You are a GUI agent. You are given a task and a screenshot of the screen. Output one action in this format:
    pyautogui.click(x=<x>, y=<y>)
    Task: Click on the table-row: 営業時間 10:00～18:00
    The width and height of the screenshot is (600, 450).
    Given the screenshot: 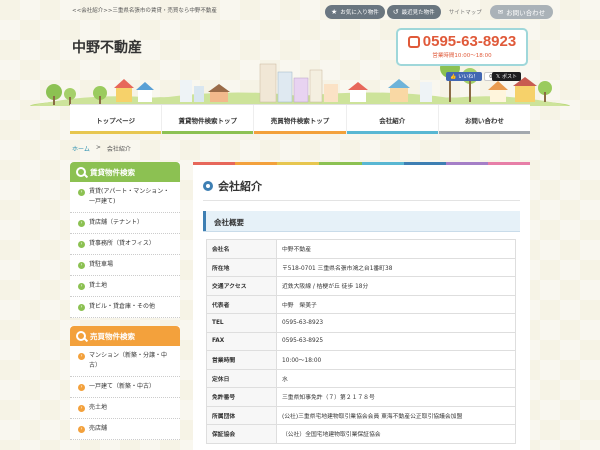 What is the action you would take?
    pyautogui.click(x=361, y=360)
    